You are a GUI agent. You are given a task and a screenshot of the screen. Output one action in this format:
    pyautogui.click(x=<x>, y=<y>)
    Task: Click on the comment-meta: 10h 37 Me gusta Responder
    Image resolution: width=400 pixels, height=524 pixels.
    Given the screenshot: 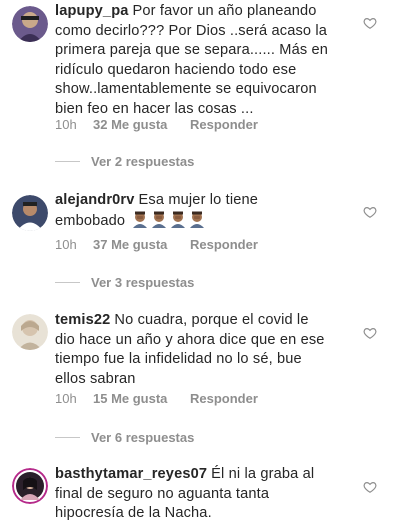 What is the action you would take?
    pyautogui.click(x=156, y=244)
    